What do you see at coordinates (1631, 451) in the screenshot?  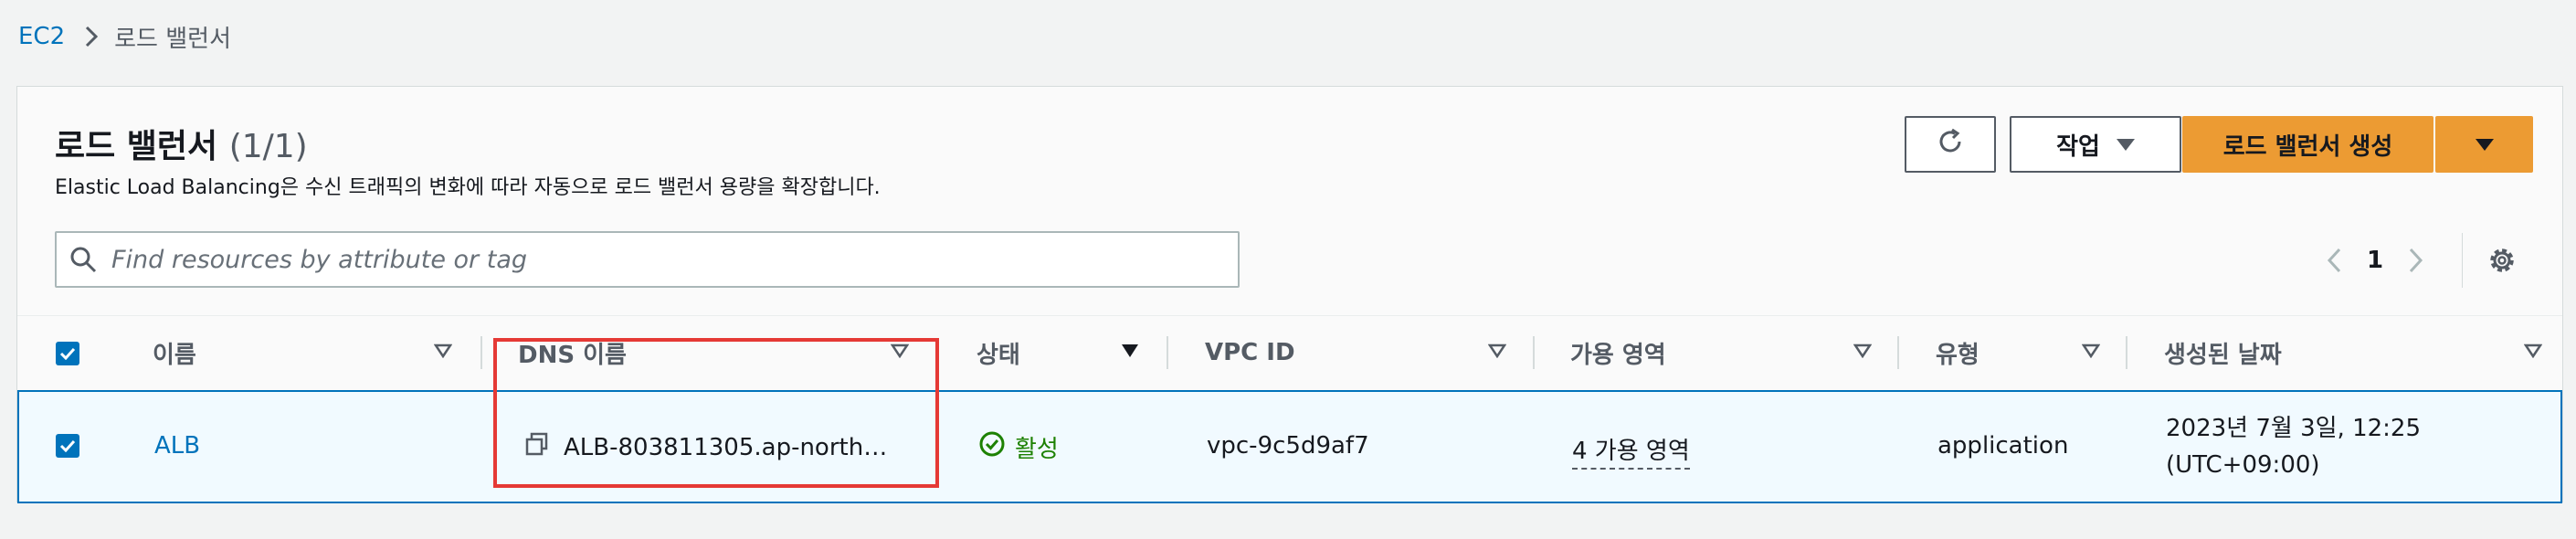 I see `availability-zones: 4 가용 영역` at bounding box center [1631, 451].